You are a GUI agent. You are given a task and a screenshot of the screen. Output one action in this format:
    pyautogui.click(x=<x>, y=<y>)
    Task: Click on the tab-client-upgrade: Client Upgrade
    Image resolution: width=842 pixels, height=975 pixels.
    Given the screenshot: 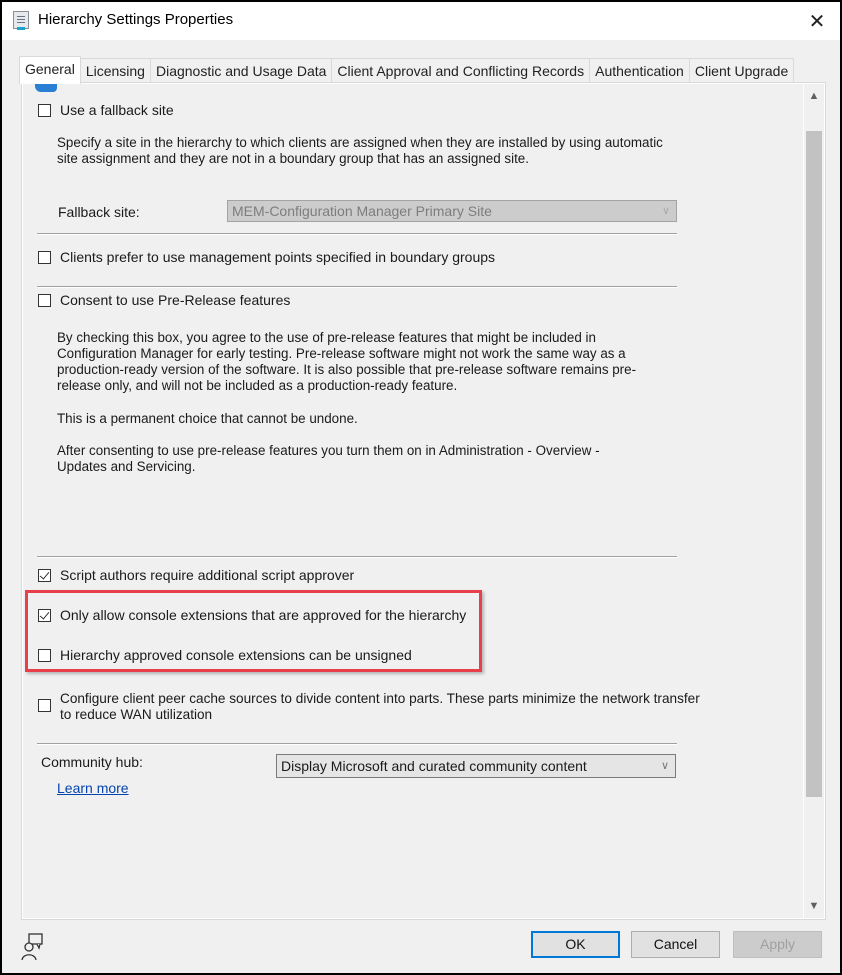 What is the action you would take?
    pyautogui.click(x=741, y=70)
    